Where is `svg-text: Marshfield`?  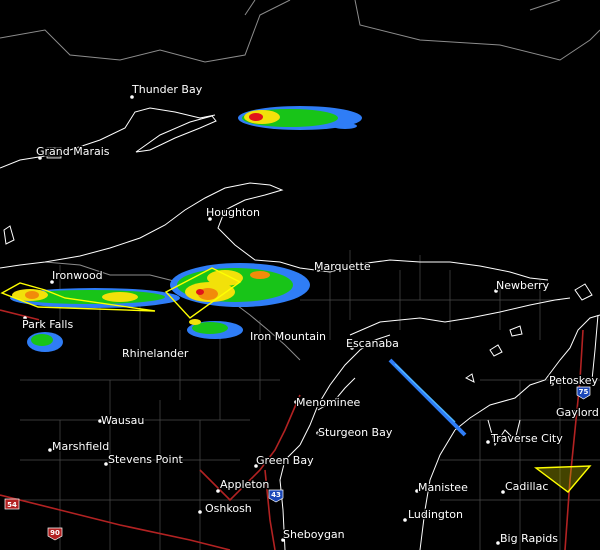
svg-text: Marshfield is located at coordinates (80, 446).